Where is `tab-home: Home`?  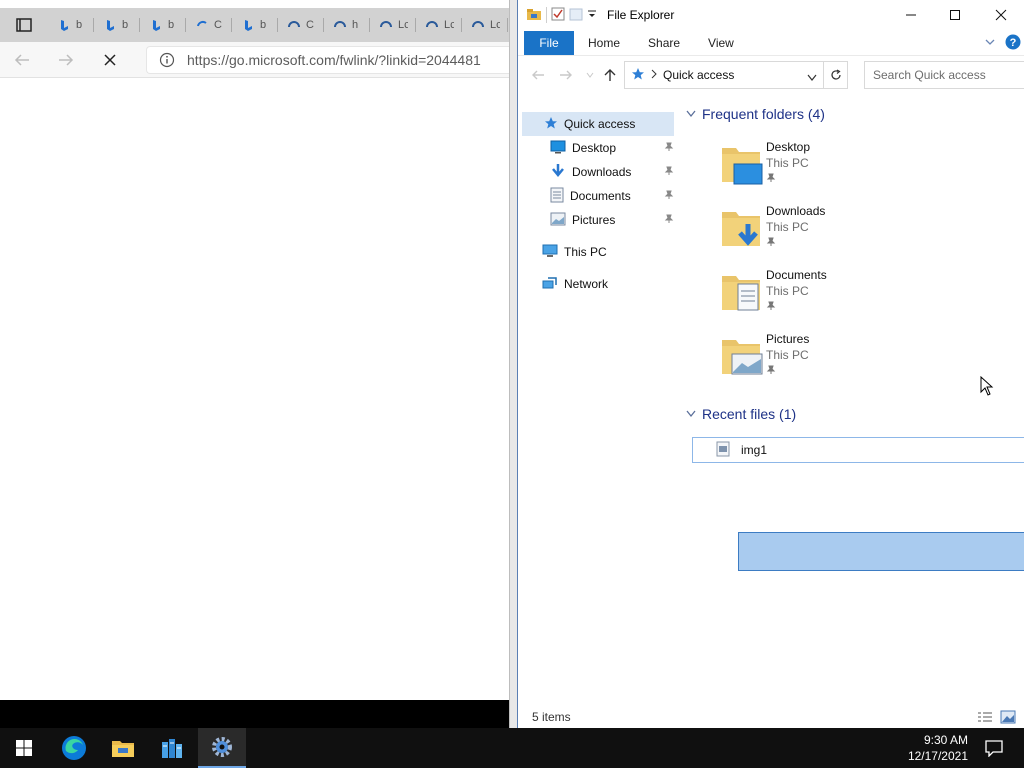 tab-home: Home is located at coordinates (604, 43).